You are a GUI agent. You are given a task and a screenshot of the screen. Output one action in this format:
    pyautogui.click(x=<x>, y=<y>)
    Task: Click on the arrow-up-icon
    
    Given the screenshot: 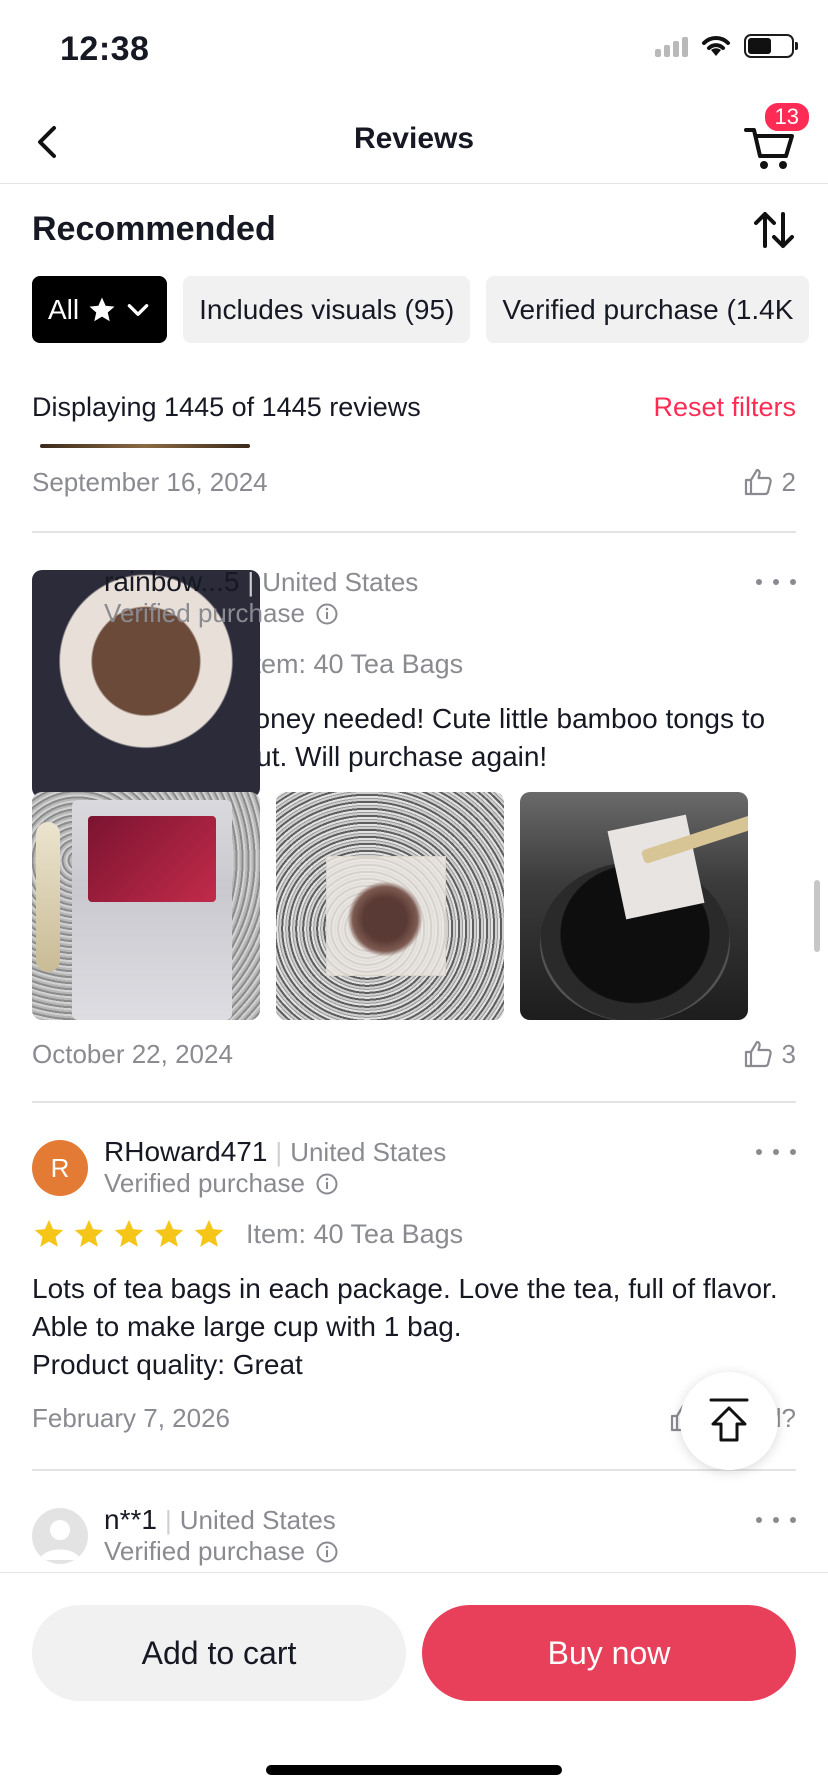 What is the action you would take?
    pyautogui.click(x=729, y=1420)
    